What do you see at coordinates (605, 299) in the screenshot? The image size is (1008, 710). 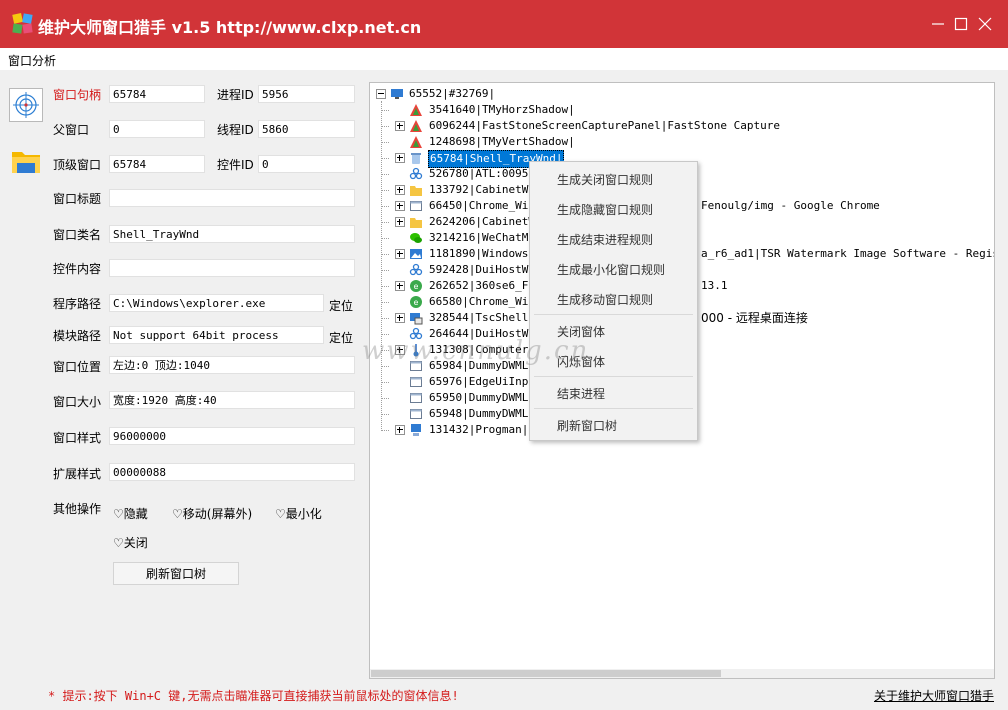 I see `menu-gen-move-rule: 生成移动窗口规则` at bounding box center [605, 299].